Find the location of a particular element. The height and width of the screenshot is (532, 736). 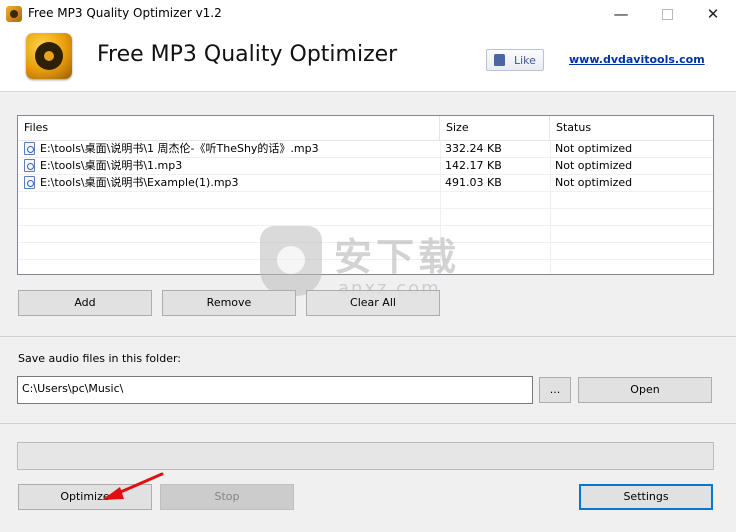

open-folder-button: Open is located at coordinates (645, 390).